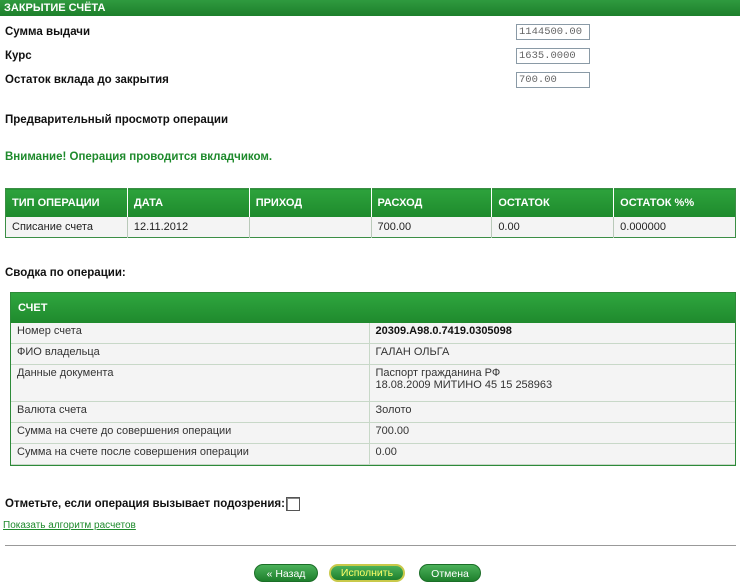 Image resolution: width=740 pixels, height=584 pixels. I want to click on cell-balance-percent: 0.000000, so click(674, 226).